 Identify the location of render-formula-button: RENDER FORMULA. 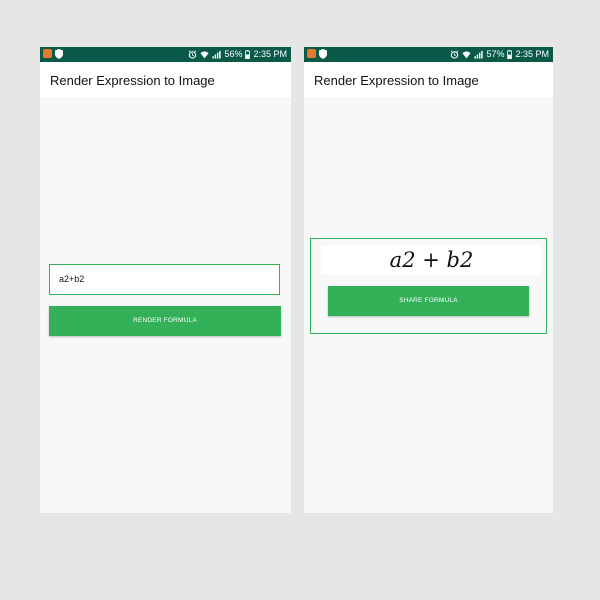
(165, 321).